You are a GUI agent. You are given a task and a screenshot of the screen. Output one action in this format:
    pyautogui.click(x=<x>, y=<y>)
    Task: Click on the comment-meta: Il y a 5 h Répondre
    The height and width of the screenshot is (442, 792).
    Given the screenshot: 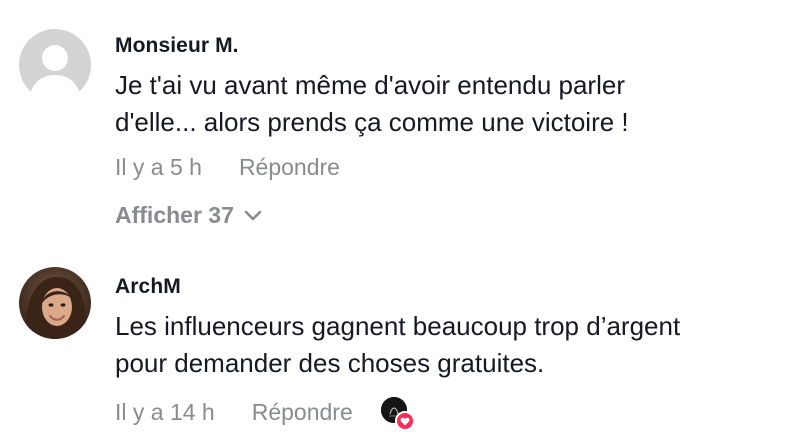 What is the action you would take?
    pyautogui.click(x=443, y=167)
    